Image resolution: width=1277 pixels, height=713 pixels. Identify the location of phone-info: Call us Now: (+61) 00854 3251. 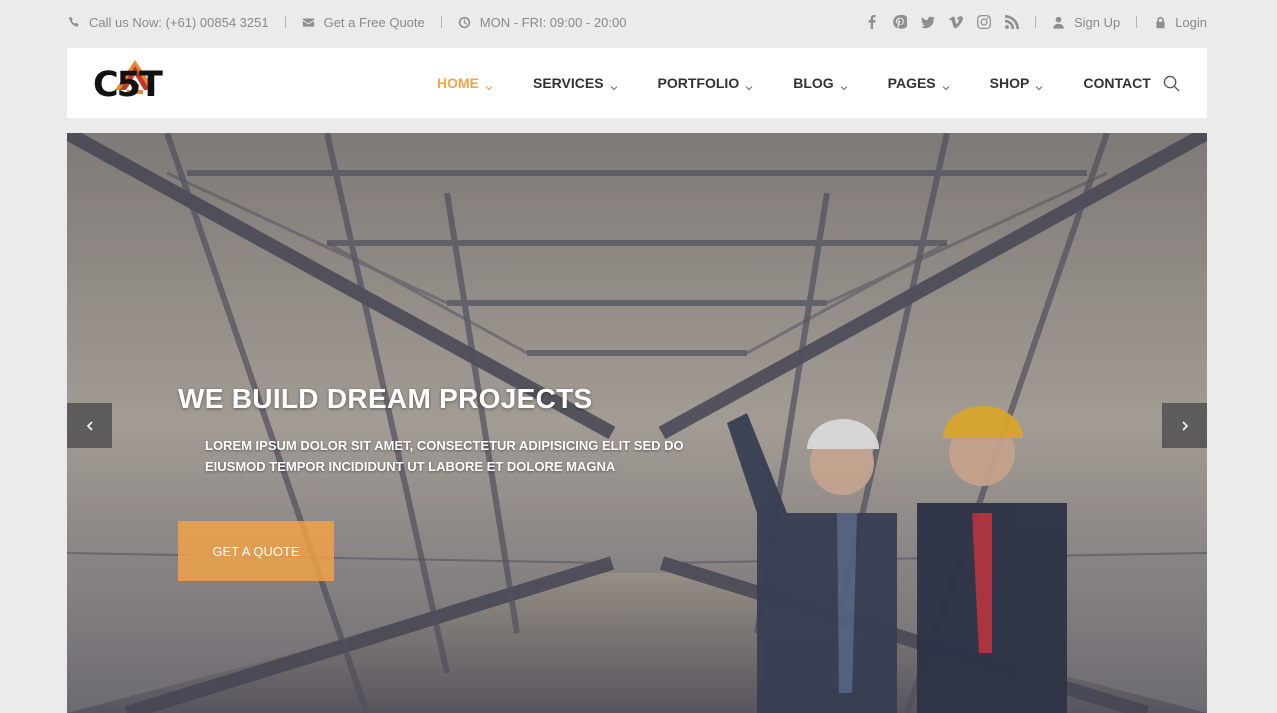
(168, 22).